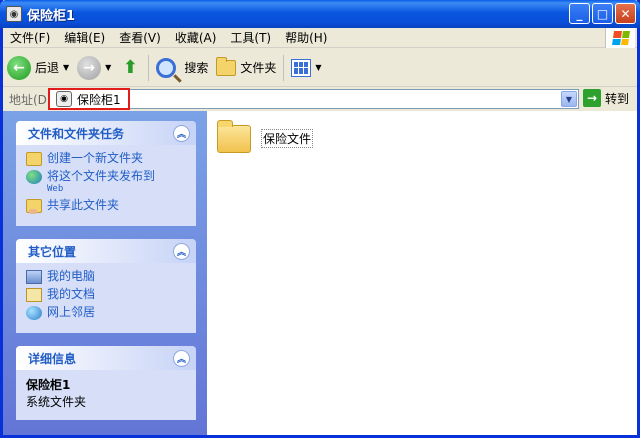 The height and width of the screenshot is (438, 640). What do you see at coordinates (620, 38) in the screenshot?
I see `windows-logo-icon` at bounding box center [620, 38].